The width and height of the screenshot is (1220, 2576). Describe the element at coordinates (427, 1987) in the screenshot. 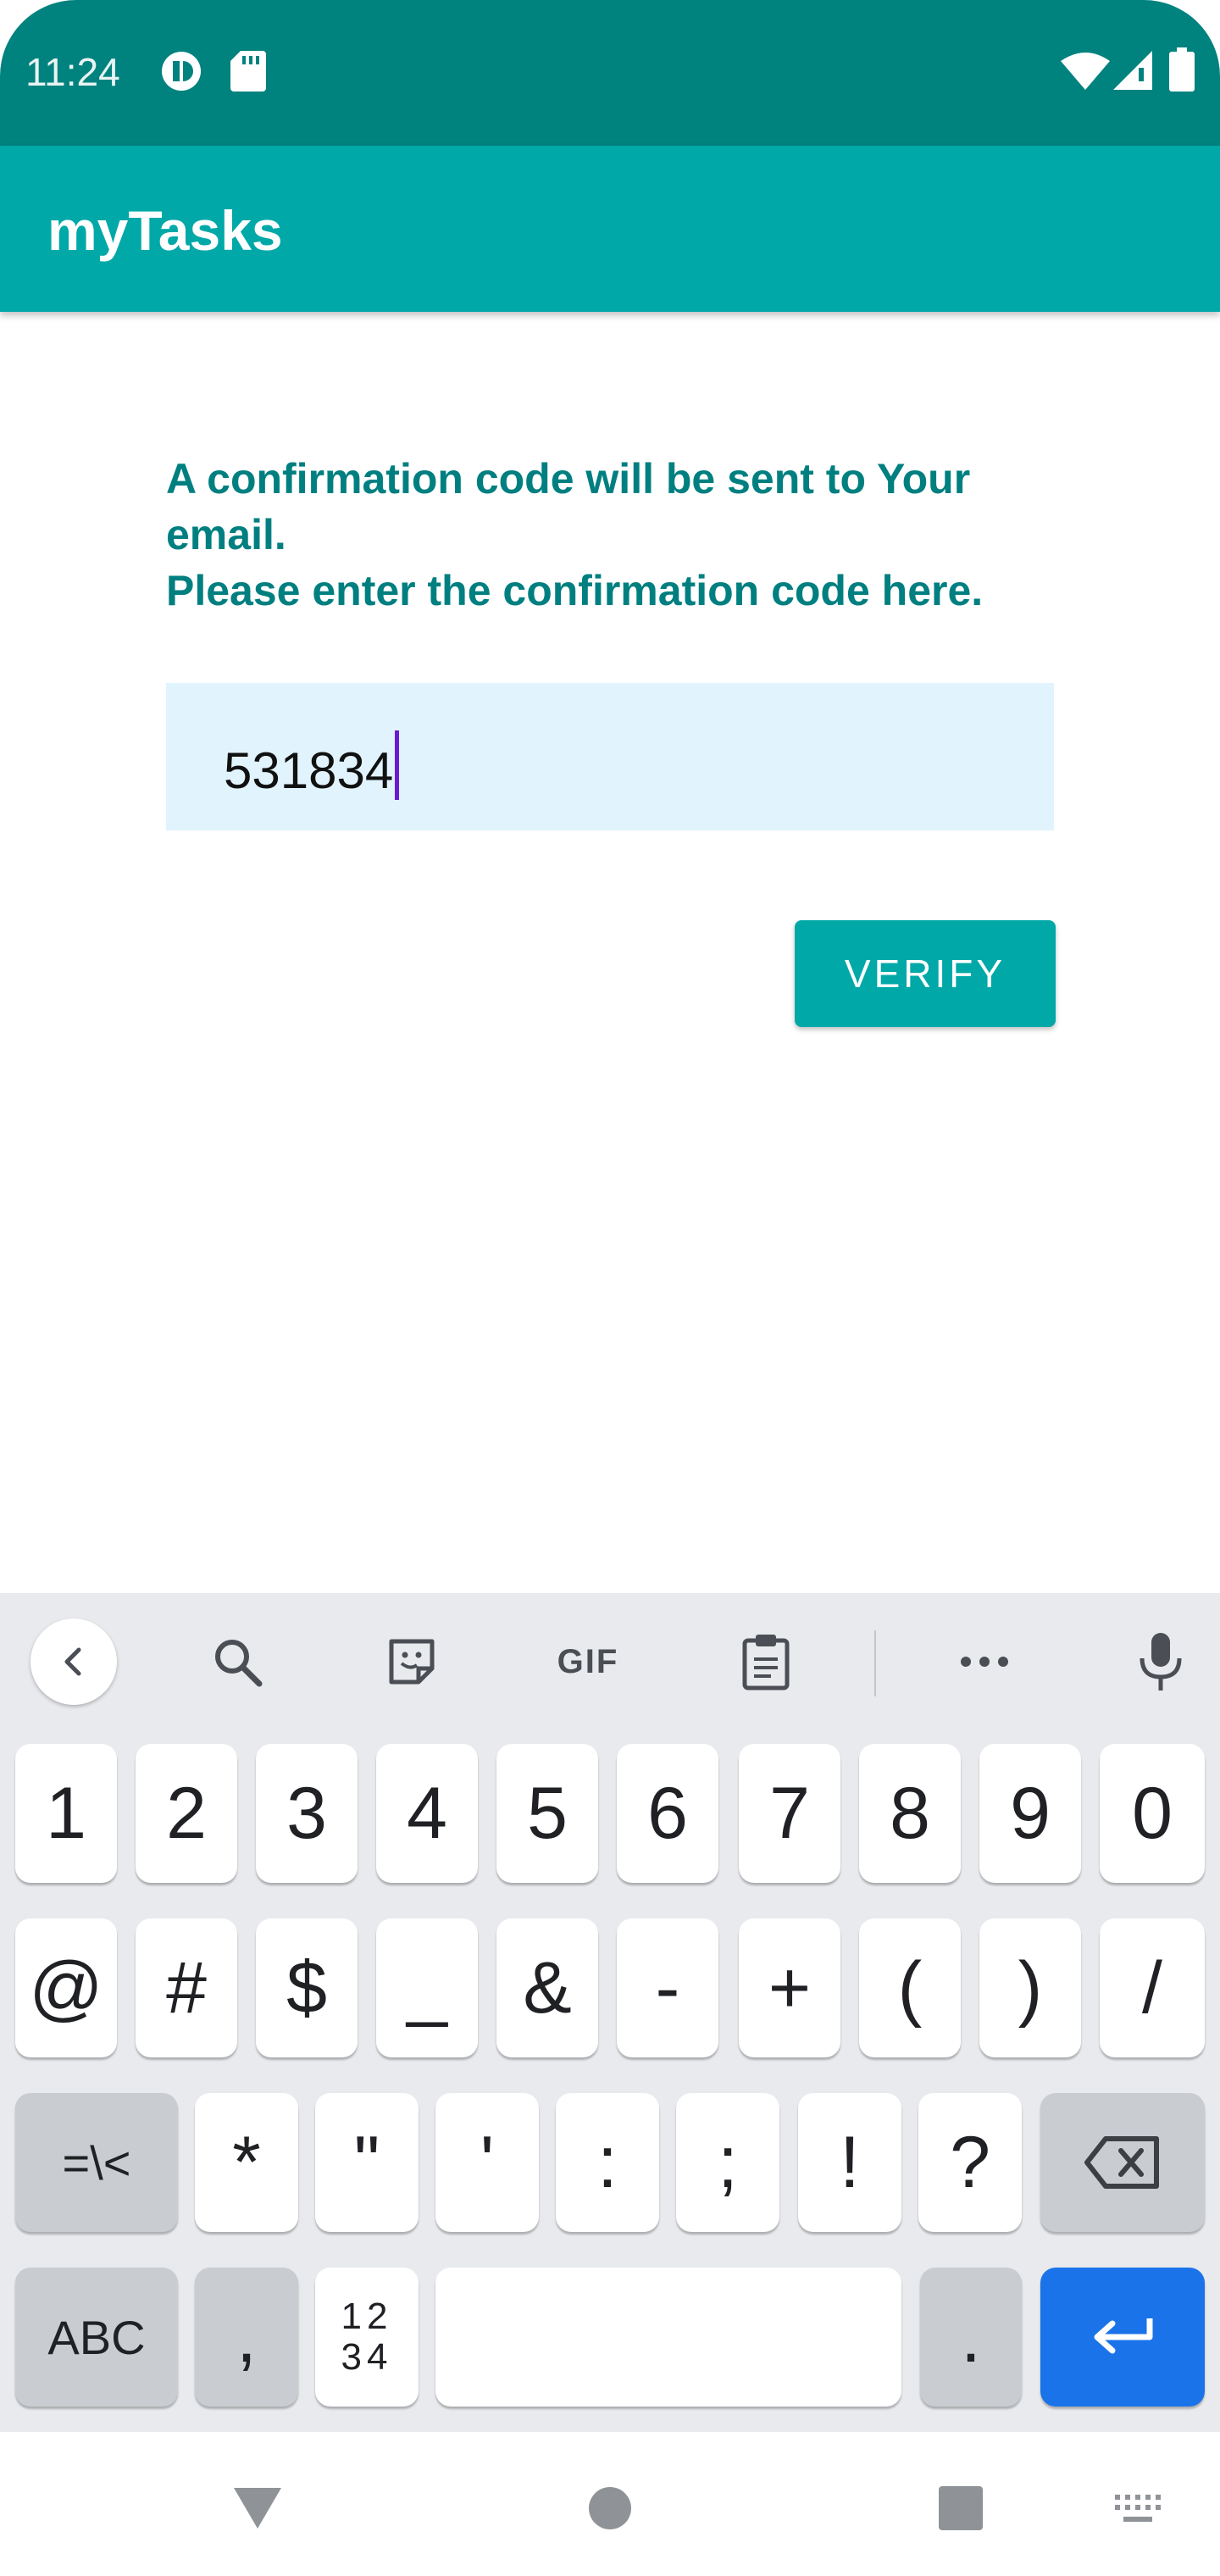

I see `key: _` at that location.